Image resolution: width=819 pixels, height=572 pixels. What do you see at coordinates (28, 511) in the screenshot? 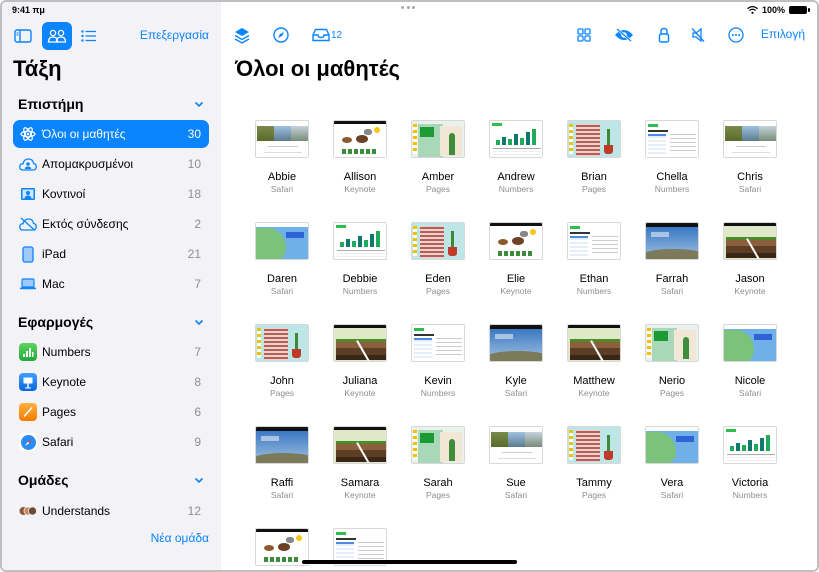
I see `group-avatars-icon` at bounding box center [28, 511].